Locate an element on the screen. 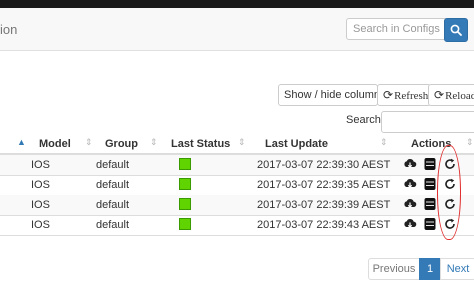 This screenshot has height=289, width=474. search-icon is located at coordinates (456, 30).